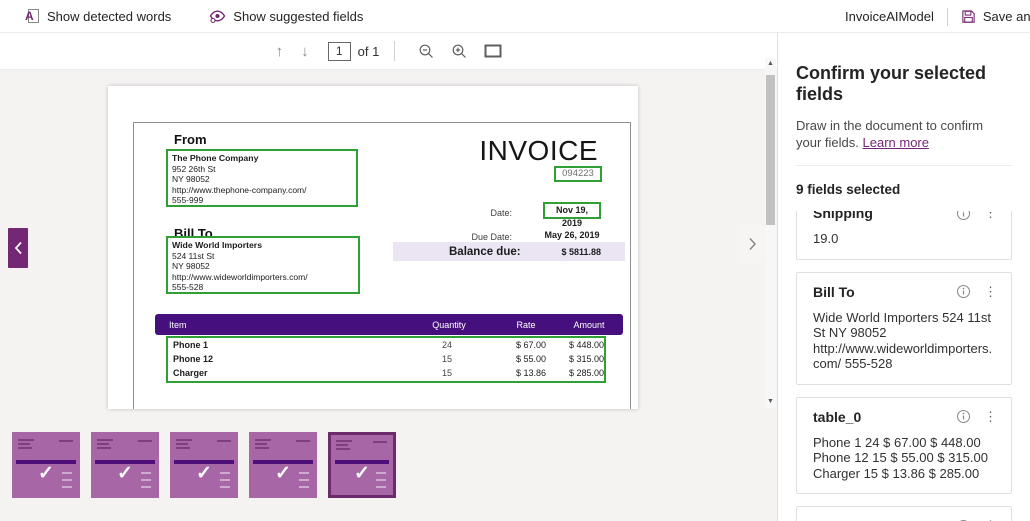 The width and height of the screenshot is (1030, 521). Describe the element at coordinates (770, 402) in the screenshot. I see `scroll-down-arrow-icon: ▼` at that location.